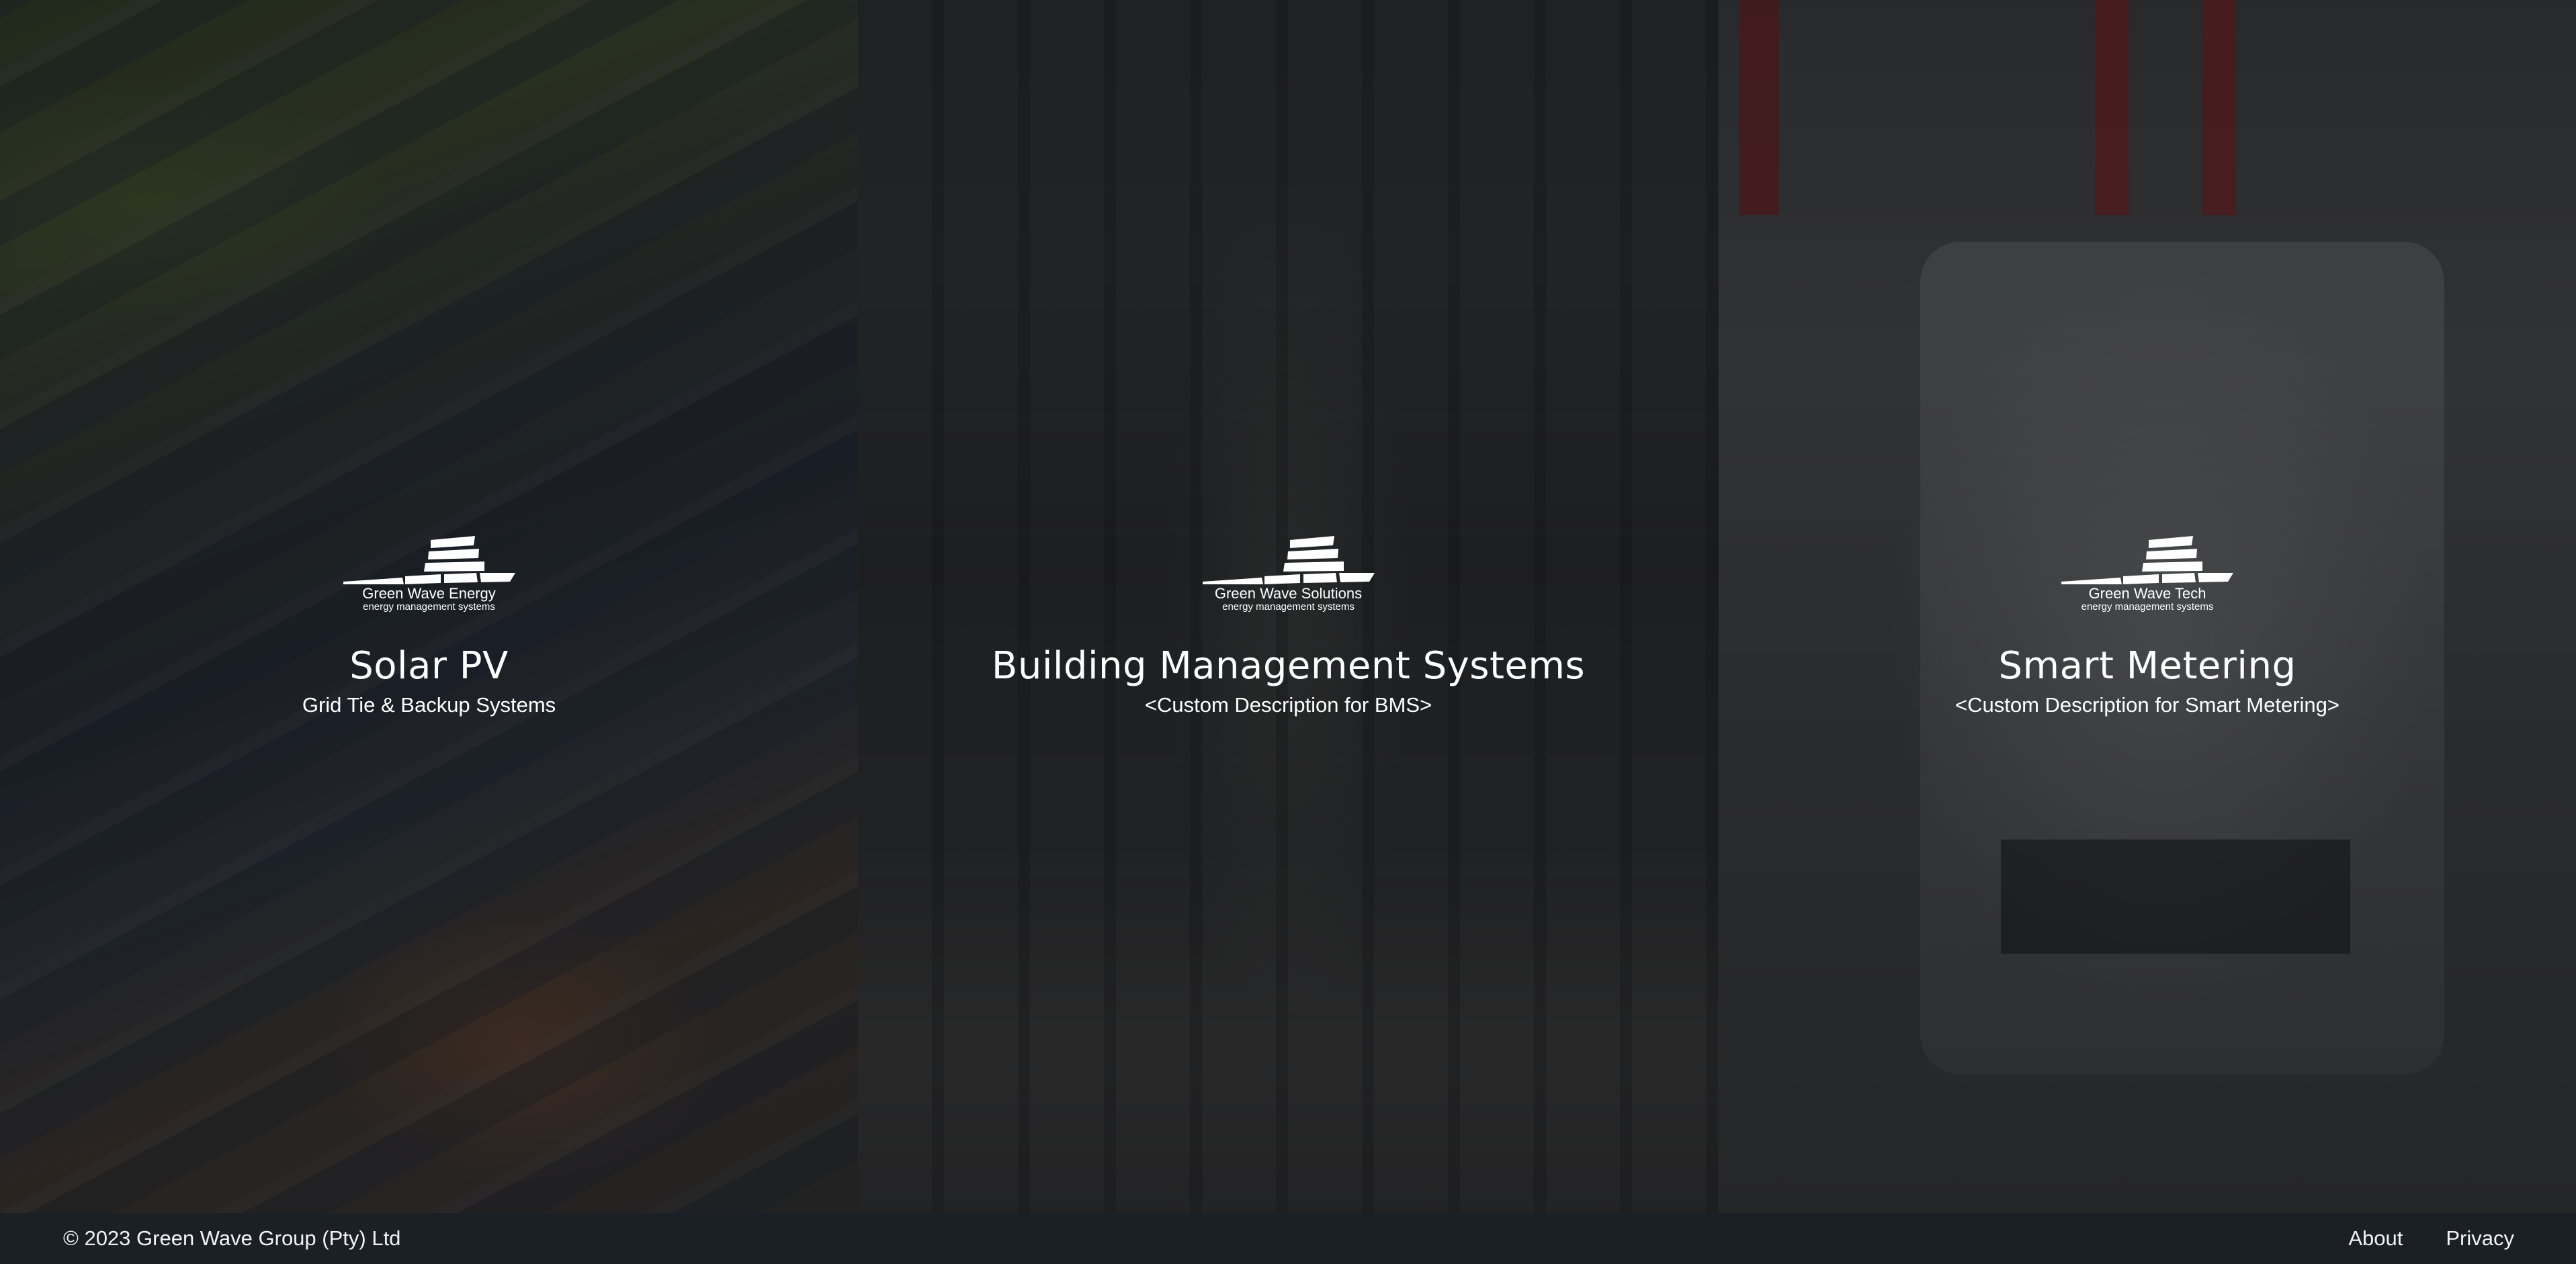 The height and width of the screenshot is (1264, 2576). What do you see at coordinates (232, 1238) in the screenshot?
I see `copyright-text: © 2023 Green Wave Group (Pty) Ltd` at bounding box center [232, 1238].